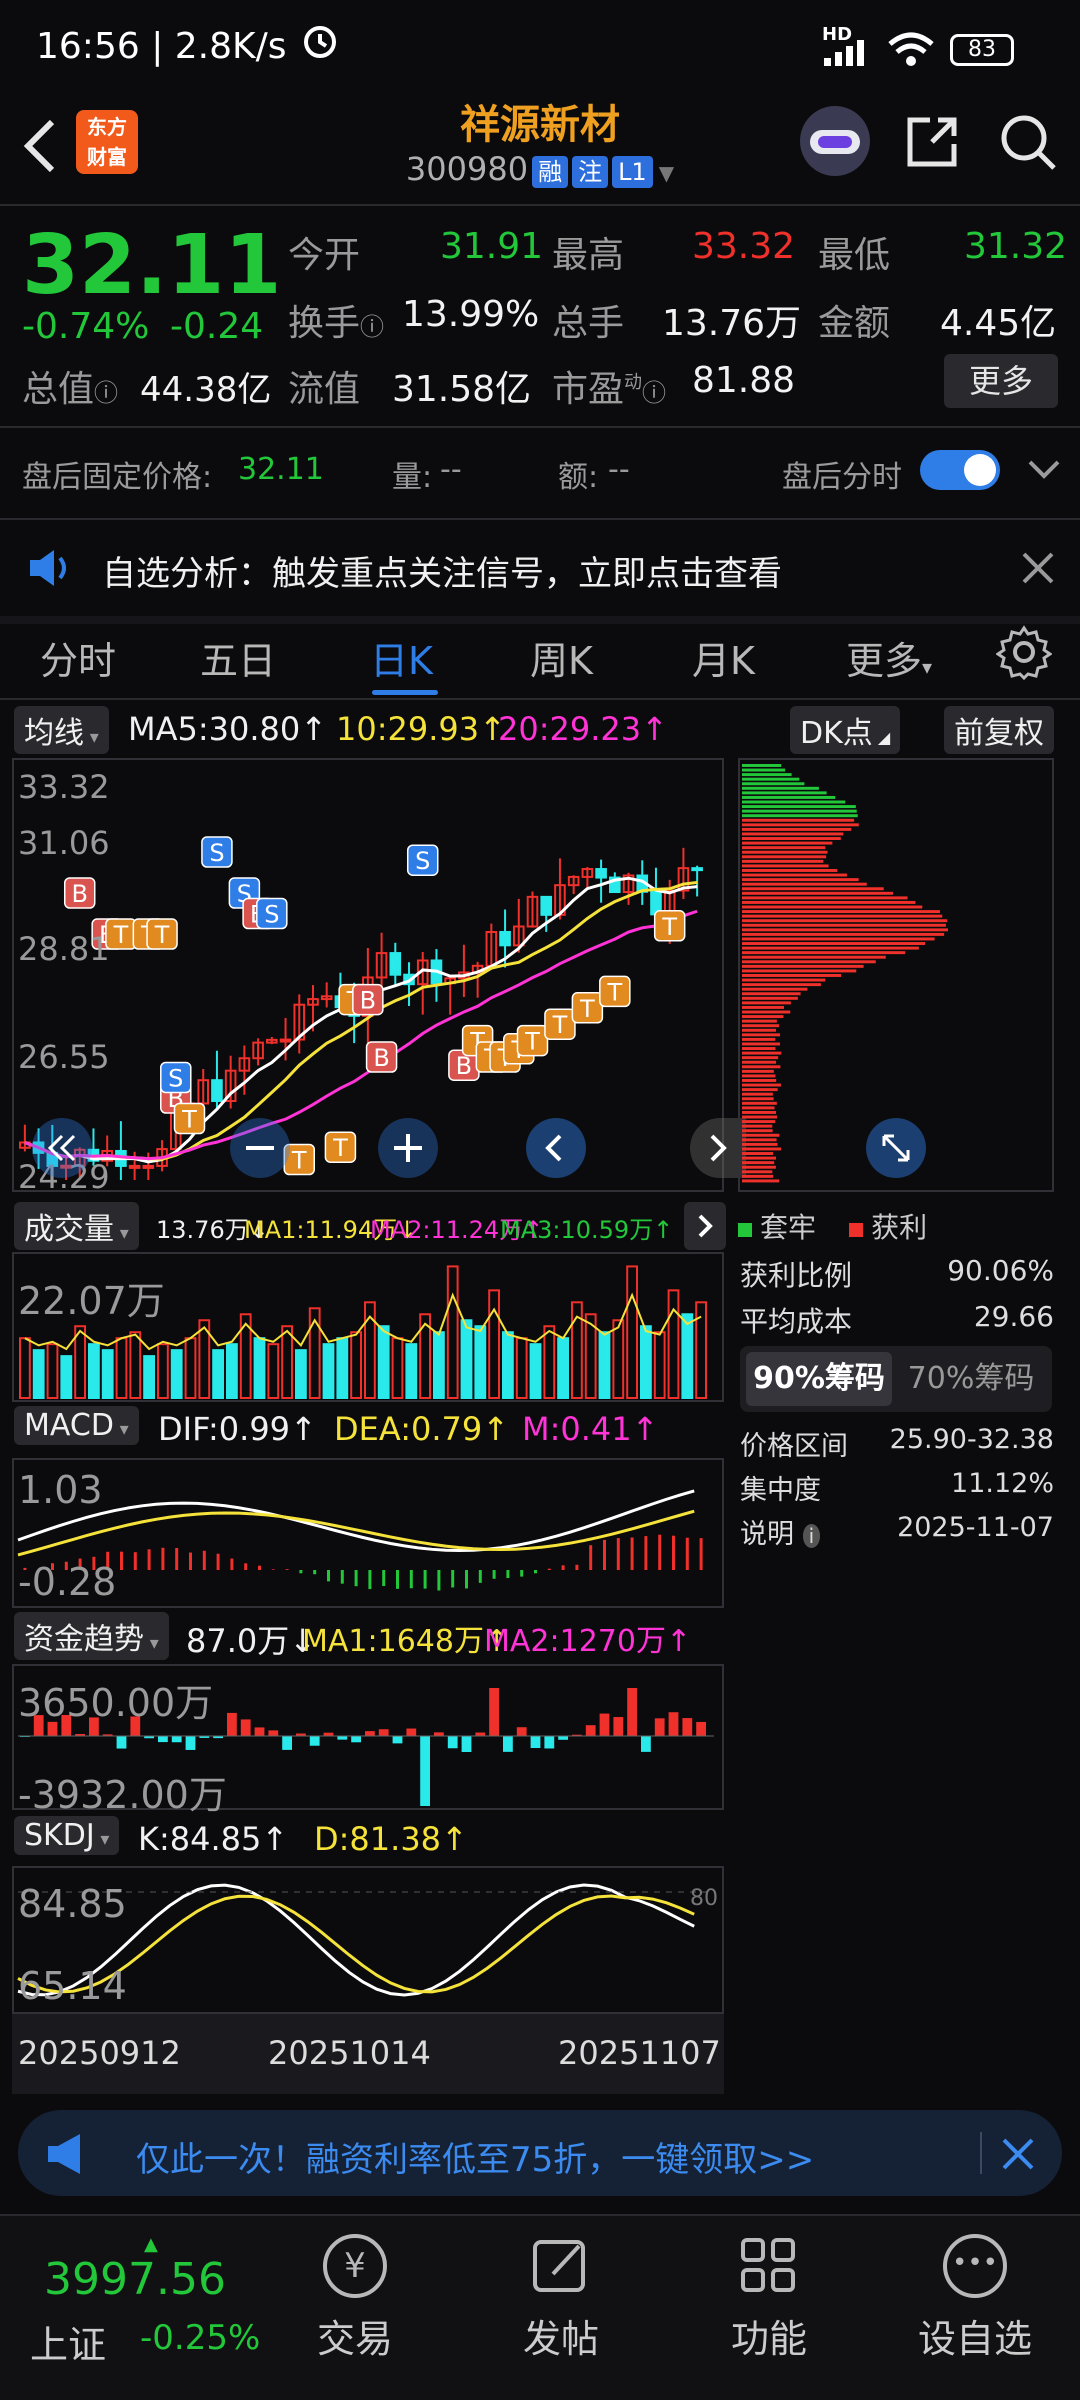  What do you see at coordinates (819, 1379) in the screenshot?
I see `tab-chip-90: 90%筹码` at bounding box center [819, 1379].